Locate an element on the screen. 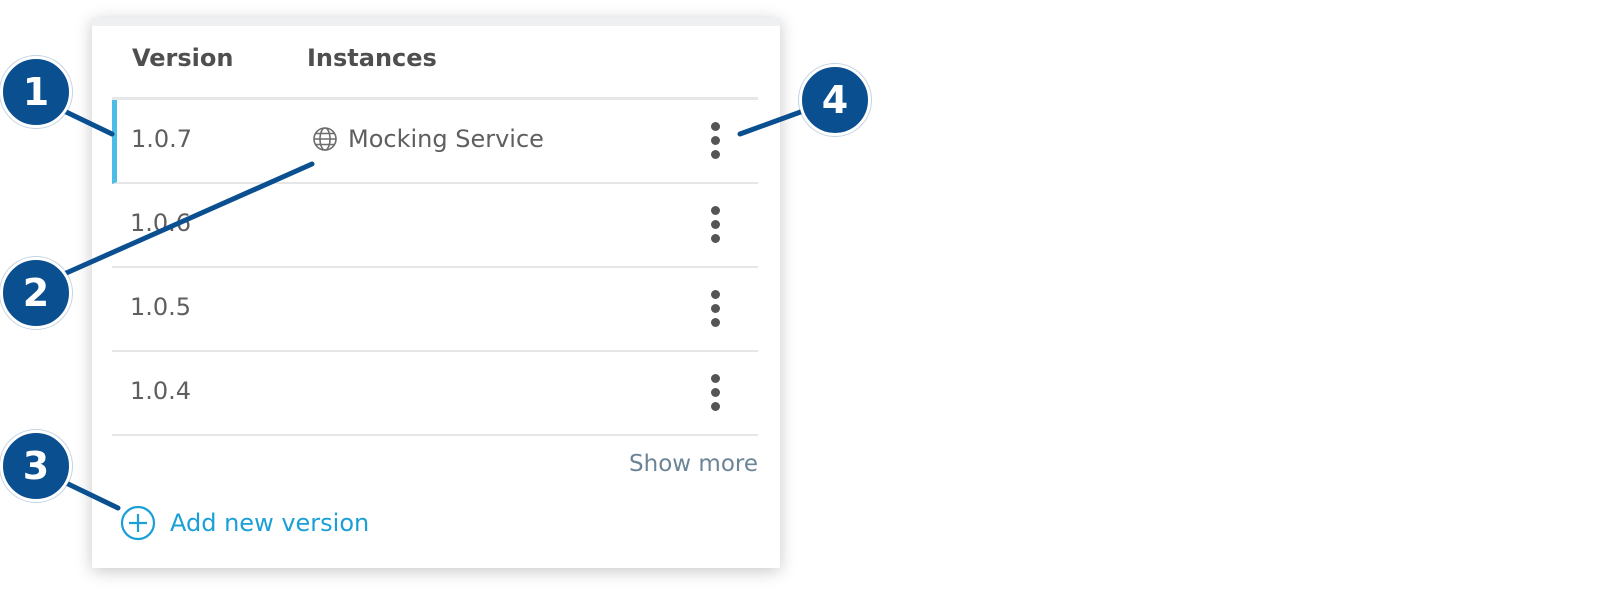 The width and height of the screenshot is (1600, 606). callout-badge-2: 2 is located at coordinates (36, 293).